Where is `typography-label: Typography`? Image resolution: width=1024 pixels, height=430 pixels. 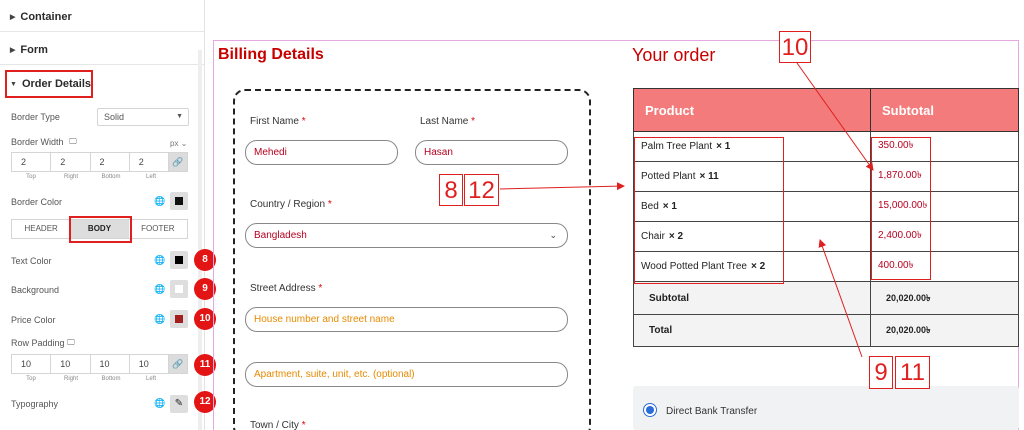
typography-label: Typography is located at coordinates (35, 404).